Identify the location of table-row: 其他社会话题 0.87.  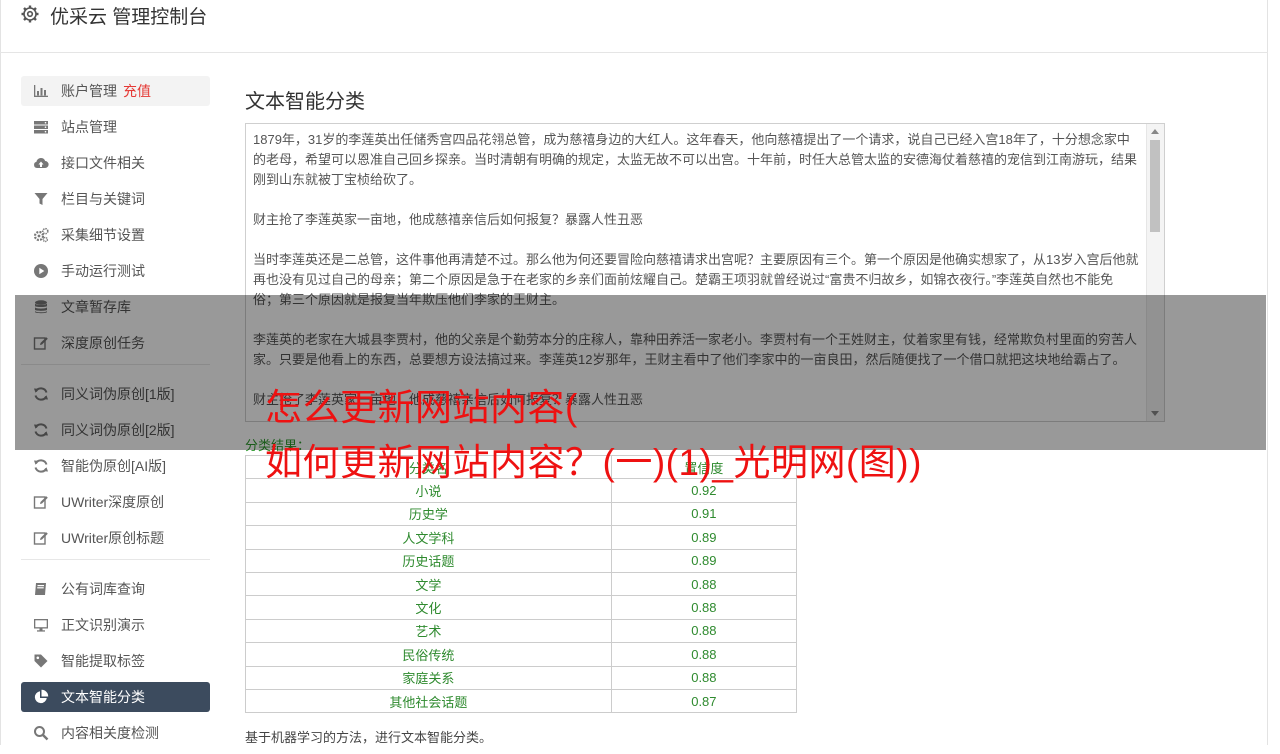
(521, 701).